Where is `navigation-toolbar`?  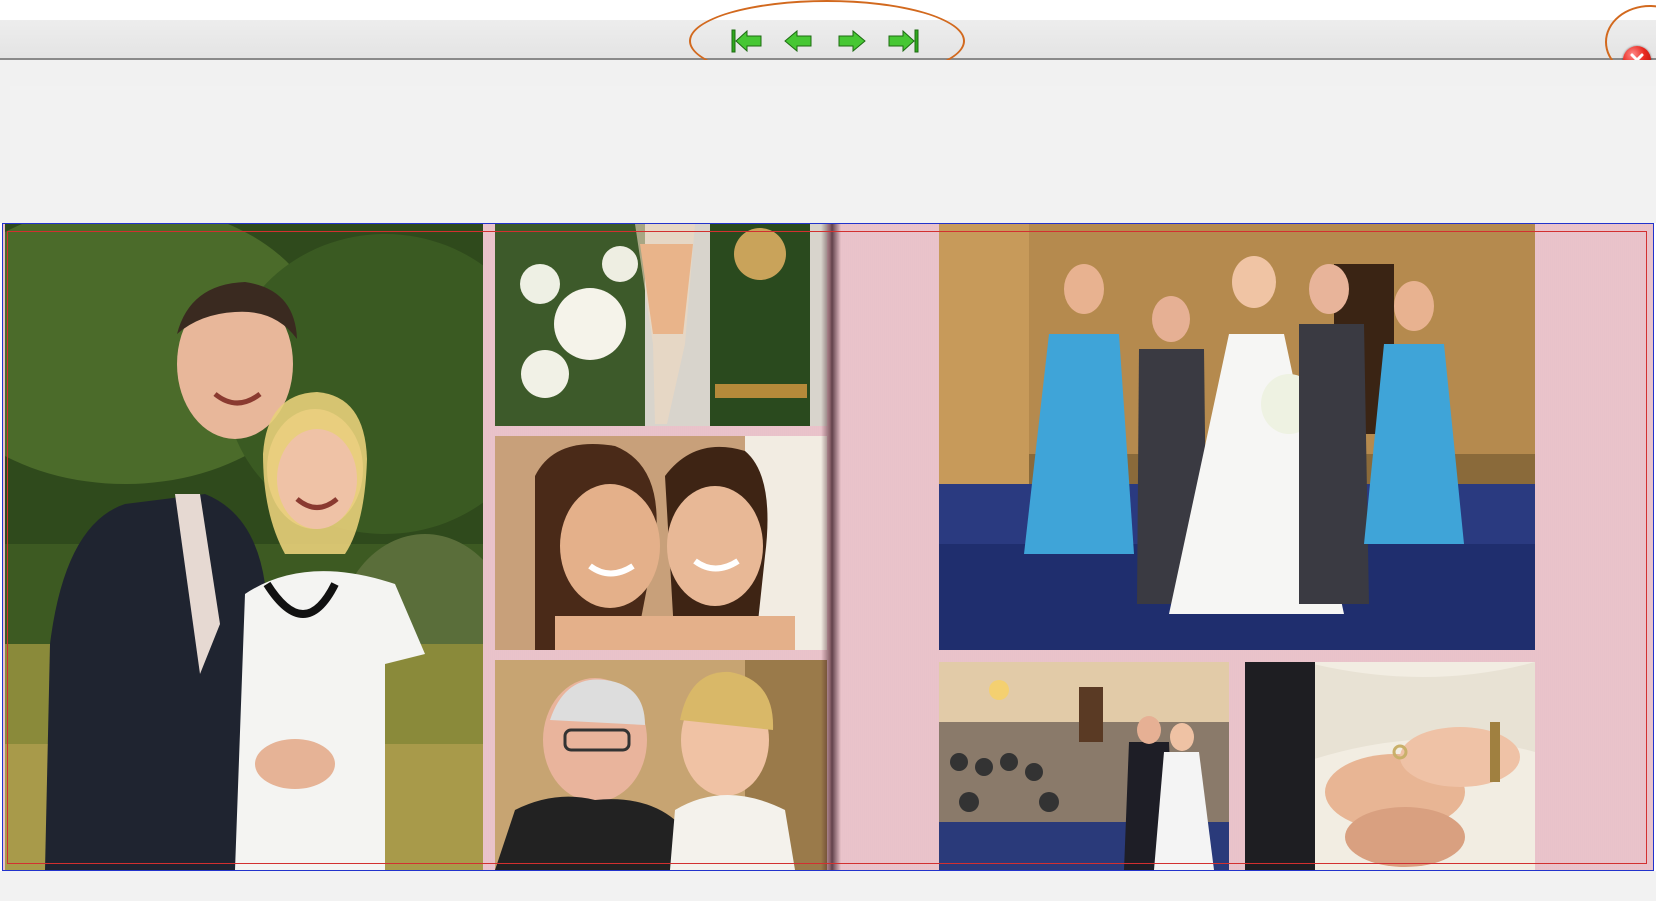
navigation-toolbar is located at coordinates (828, 47).